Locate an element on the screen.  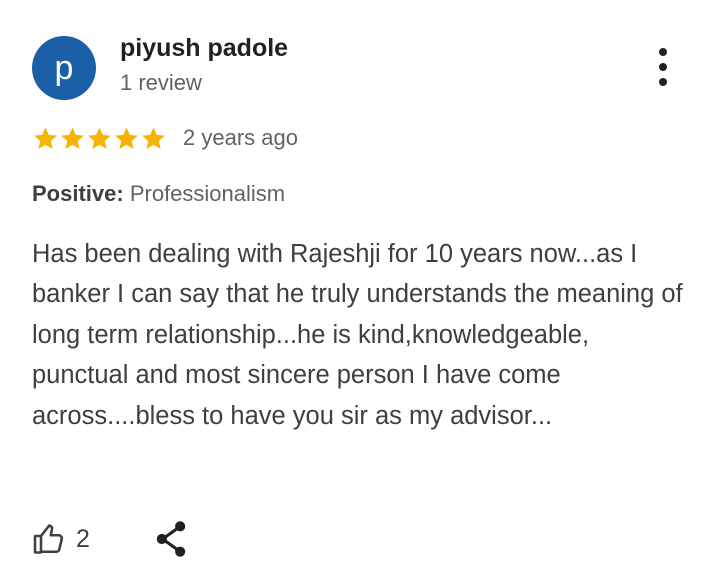
like-button: 2 is located at coordinates (61, 539).